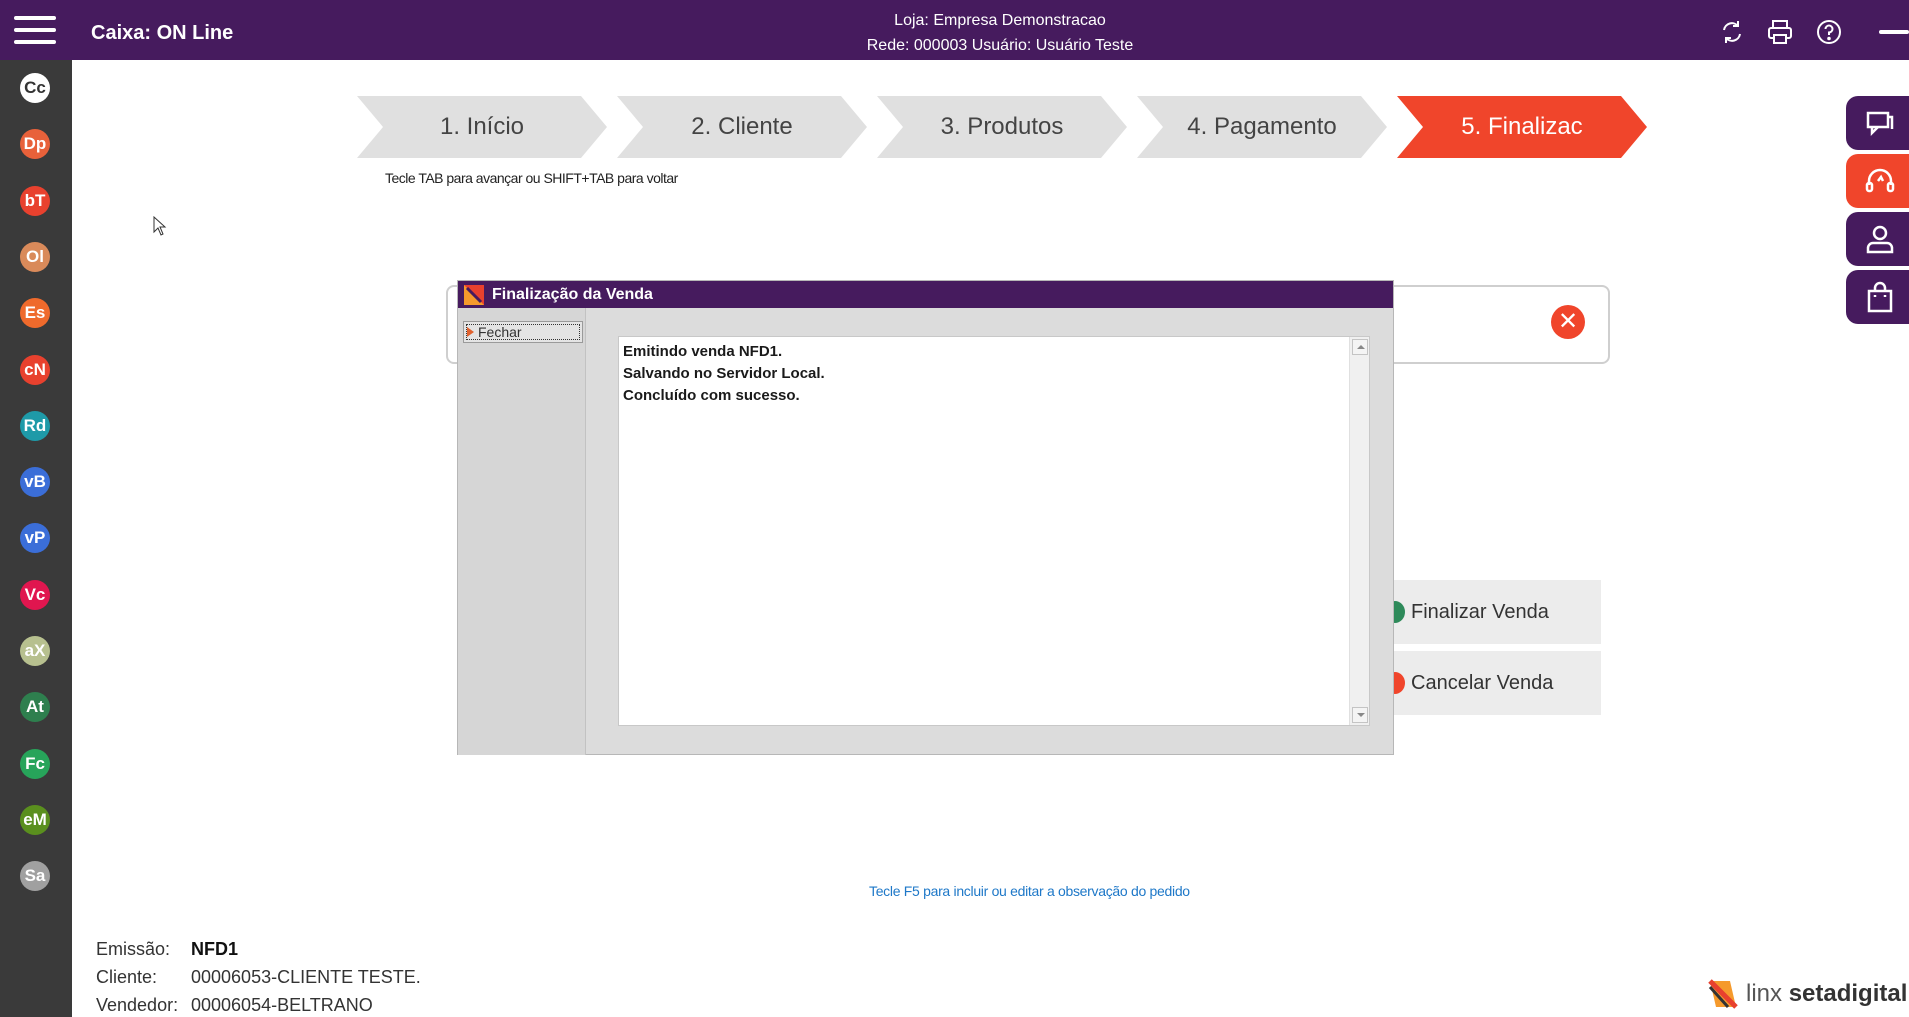  I want to click on sidebar-item-cc: Cc, so click(35, 88).